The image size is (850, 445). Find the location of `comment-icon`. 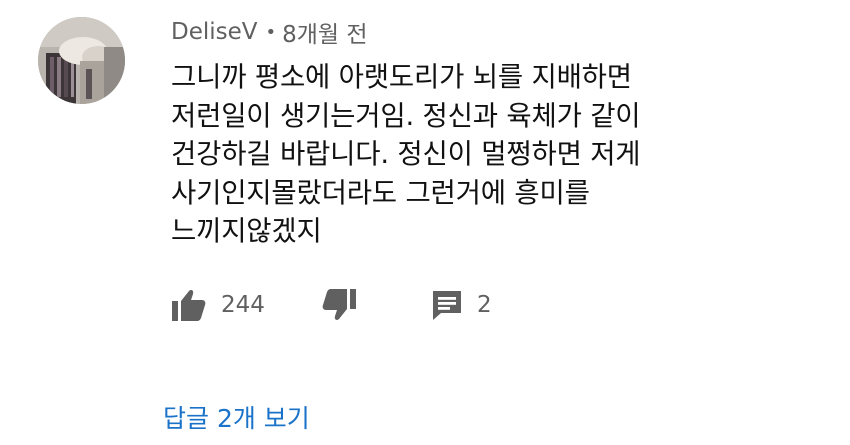

comment-icon is located at coordinates (447, 305).